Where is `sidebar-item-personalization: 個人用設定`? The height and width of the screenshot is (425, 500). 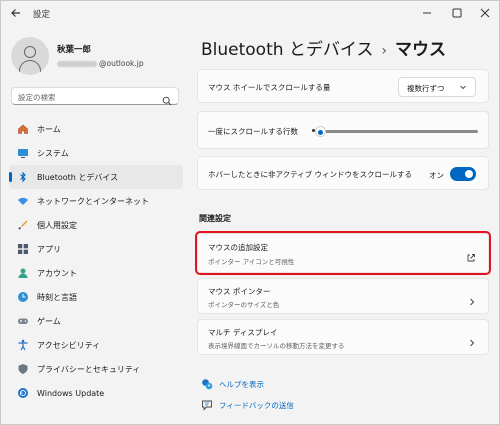 sidebar-item-personalization: 個人用設定 is located at coordinates (96, 225).